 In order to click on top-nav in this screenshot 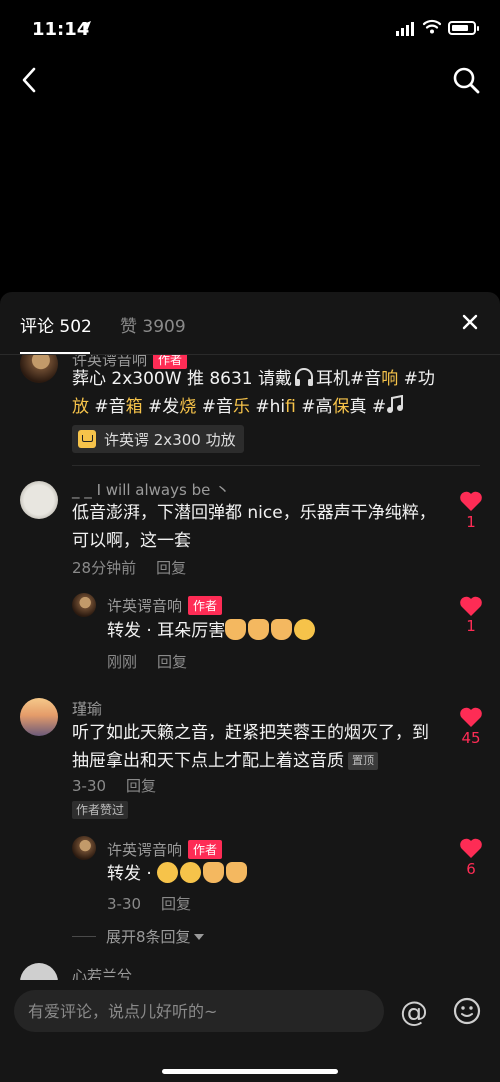, I will do `click(250, 80)`.